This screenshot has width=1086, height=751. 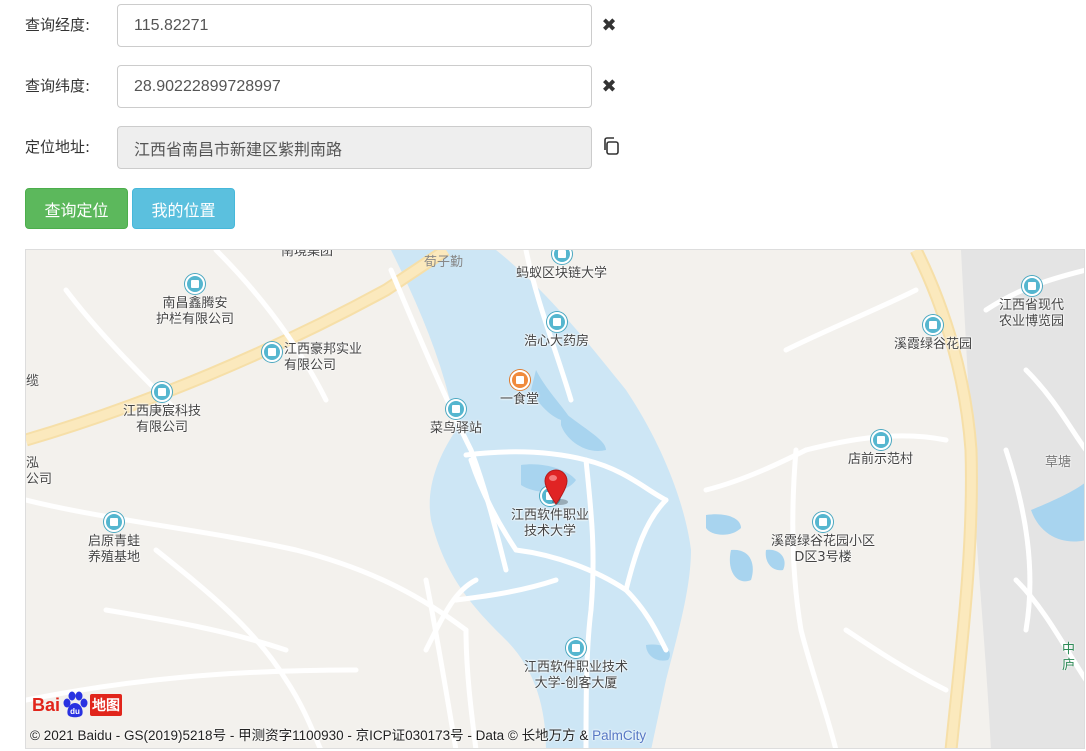 What do you see at coordinates (46, 704) in the screenshot?
I see `baidu-logo-text: Bai` at bounding box center [46, 704].